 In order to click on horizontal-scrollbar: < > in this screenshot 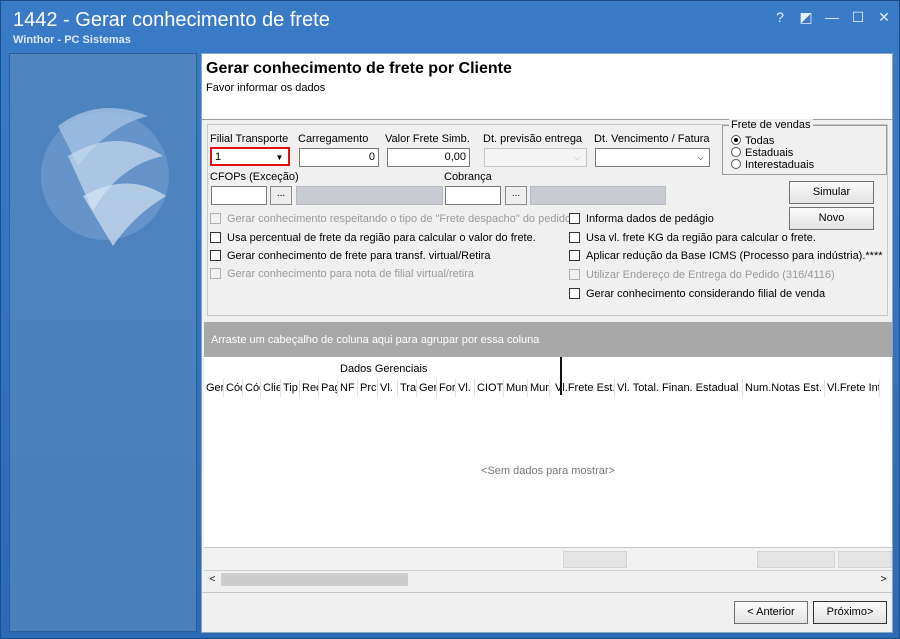, I will do `click(548, 578)`.